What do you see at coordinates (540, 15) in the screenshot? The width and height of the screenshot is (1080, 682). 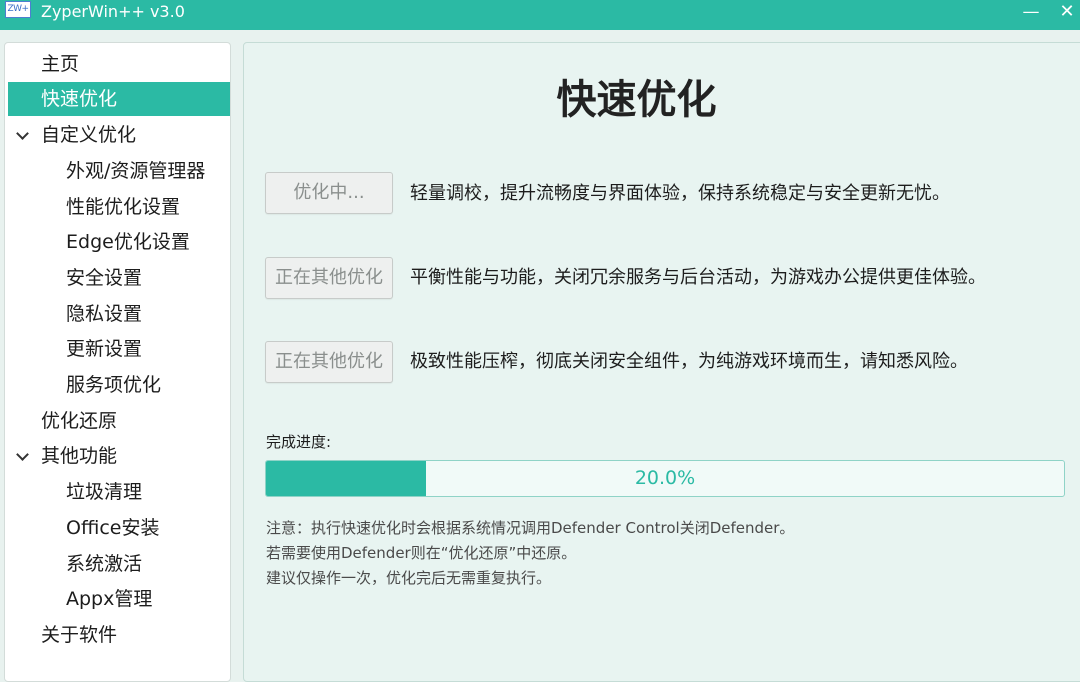 I see `title-bar: ZW+ ZyperWin++ v3.0 — ✕` at bounding box center [540, 15].